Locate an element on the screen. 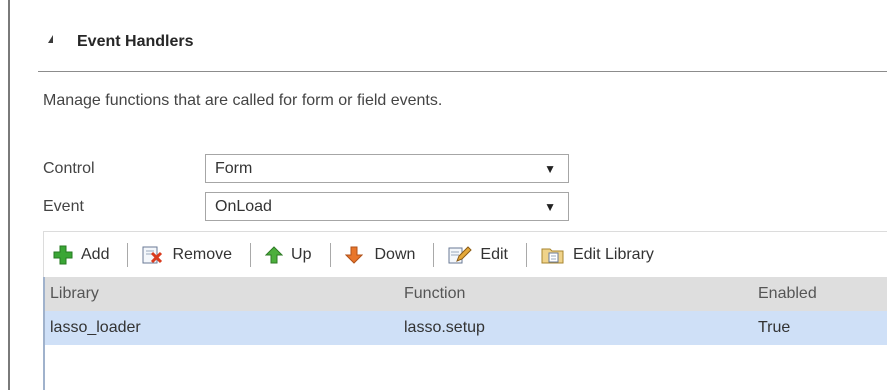 The image size is (887, 390). grid-header-row: Library Function Enabled is located at coordinates (466, 294).